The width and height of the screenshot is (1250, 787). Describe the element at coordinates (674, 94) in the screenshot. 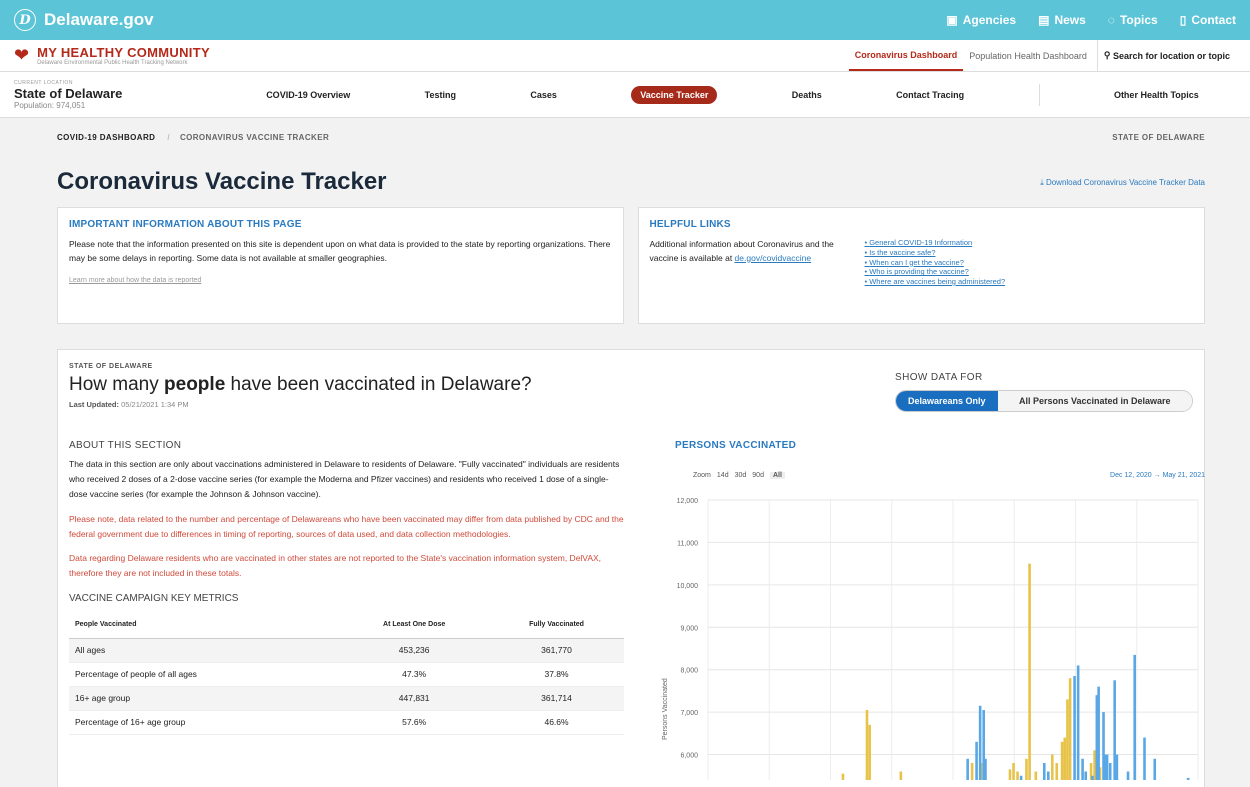

I see `nav-vaccine-tracker: Vaccine Tracker` at that location.